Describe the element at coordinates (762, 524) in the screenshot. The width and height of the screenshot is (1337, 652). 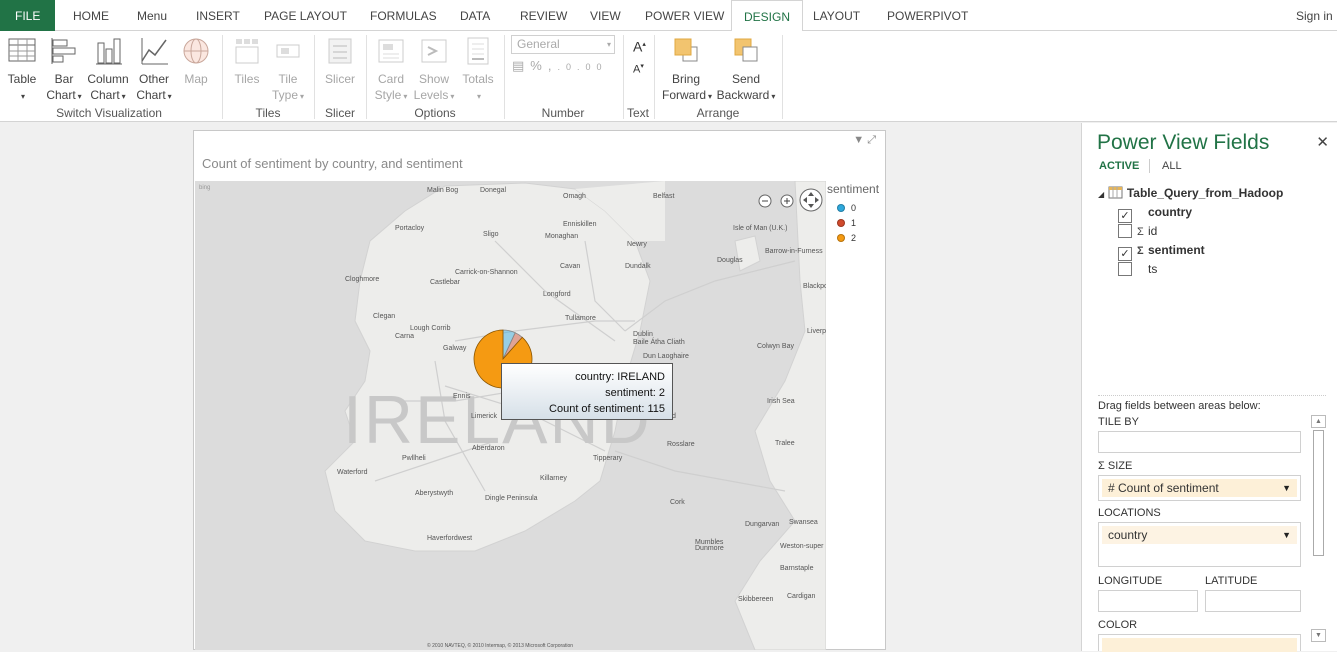
I see `place-label: Dungarvan` at that location.